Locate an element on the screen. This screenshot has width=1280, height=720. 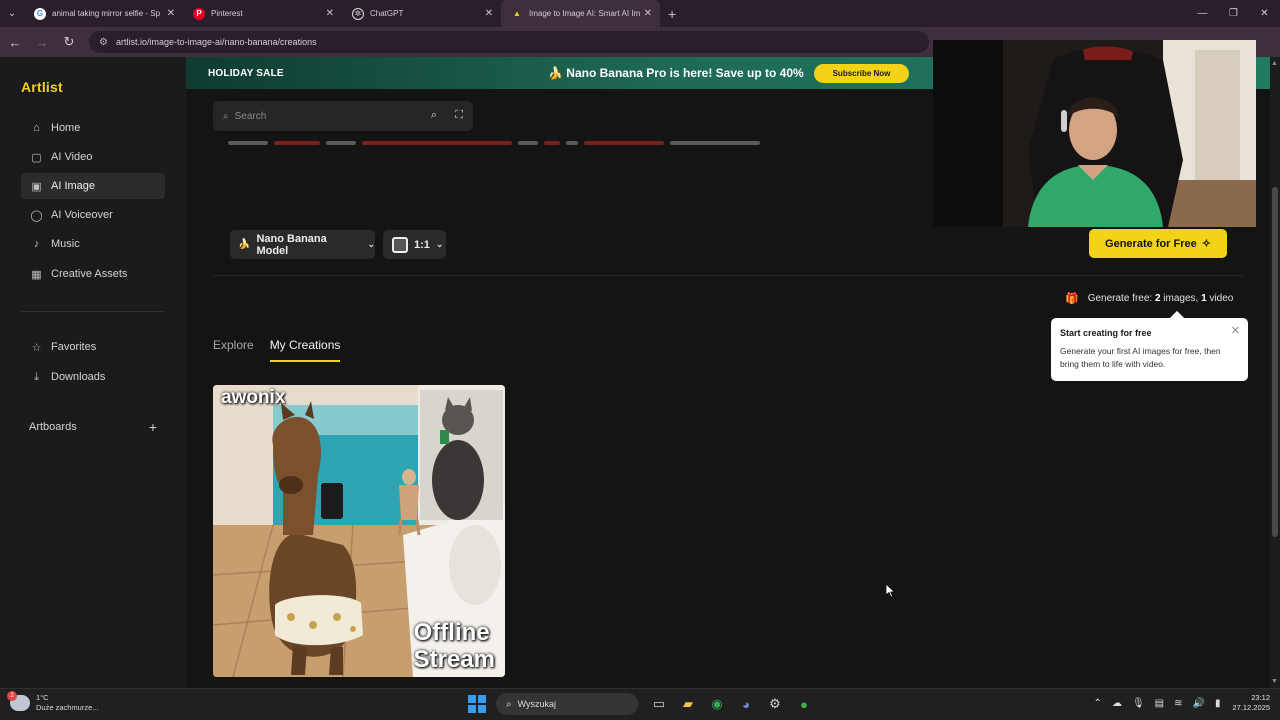
tab-title: Image to Image AI: Smart AI Im is located at coordinates (585, 13).